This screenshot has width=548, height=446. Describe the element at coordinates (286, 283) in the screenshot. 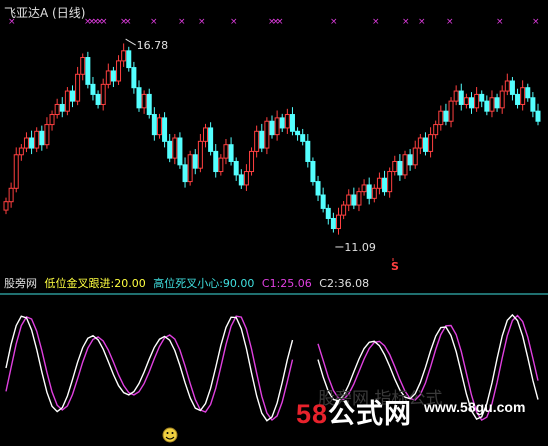

I see `c1-label: C1:25.06` at that location.